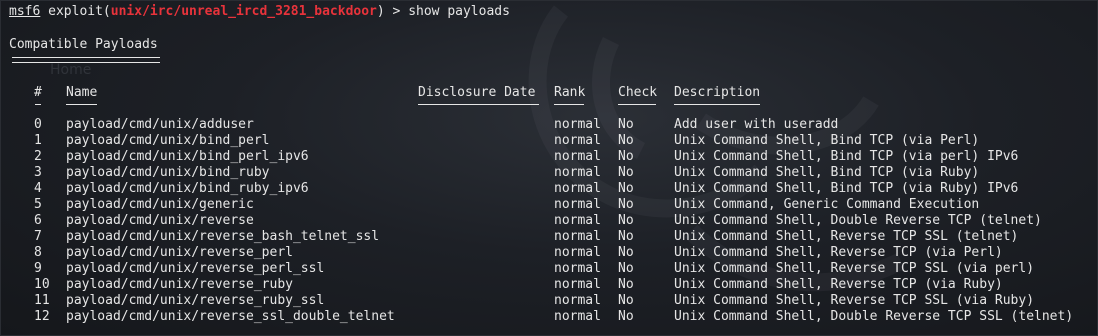  Describe the element at coordinates (38, 268) in the screenshot. I see `row-num: 9` at that location.